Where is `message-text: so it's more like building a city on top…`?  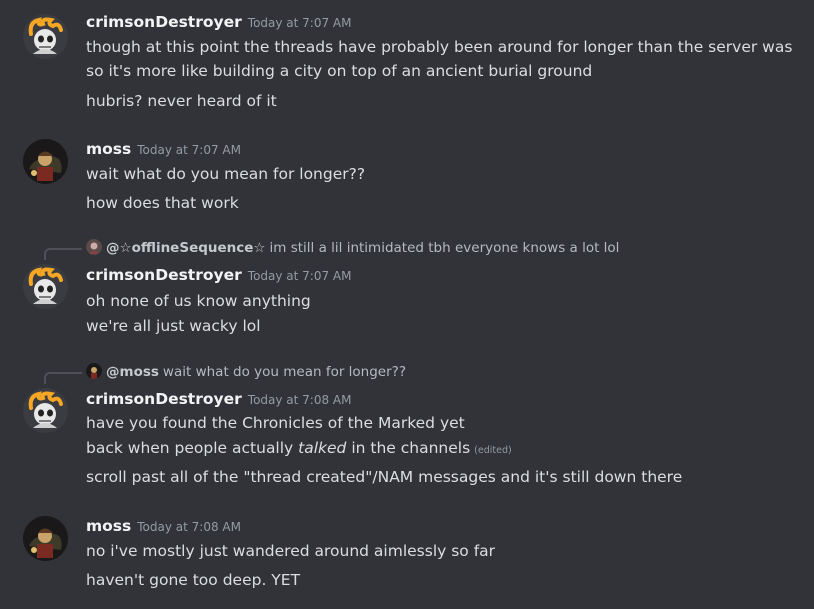
message-text: so it's more like building a city on top… is located at coordinates (339, 71).